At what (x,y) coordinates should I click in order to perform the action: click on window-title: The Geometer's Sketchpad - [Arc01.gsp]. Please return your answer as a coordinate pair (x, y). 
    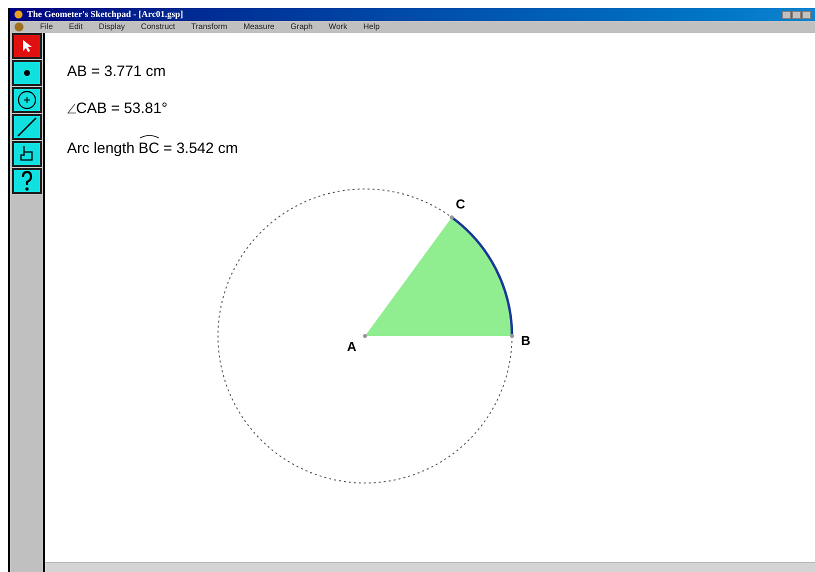
    Looking at the image, I should click on (105, 14).